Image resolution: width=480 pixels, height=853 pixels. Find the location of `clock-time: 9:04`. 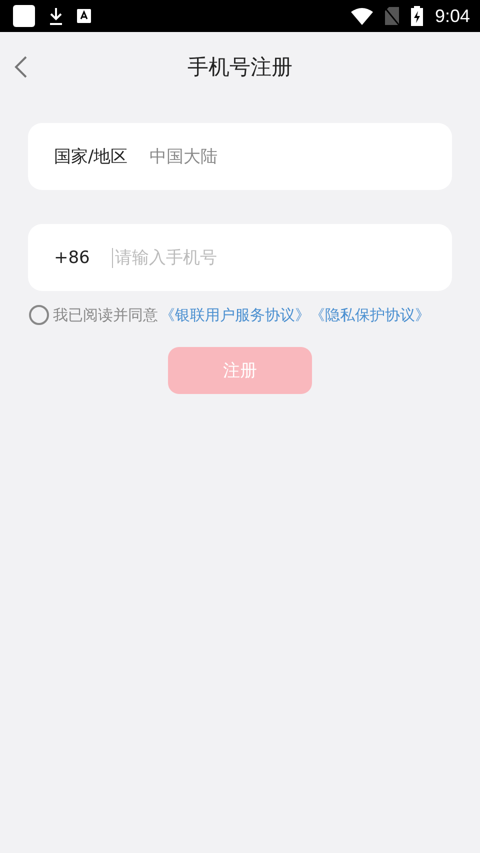

clock-time: 9:04 is located at coordinates (452, 16).